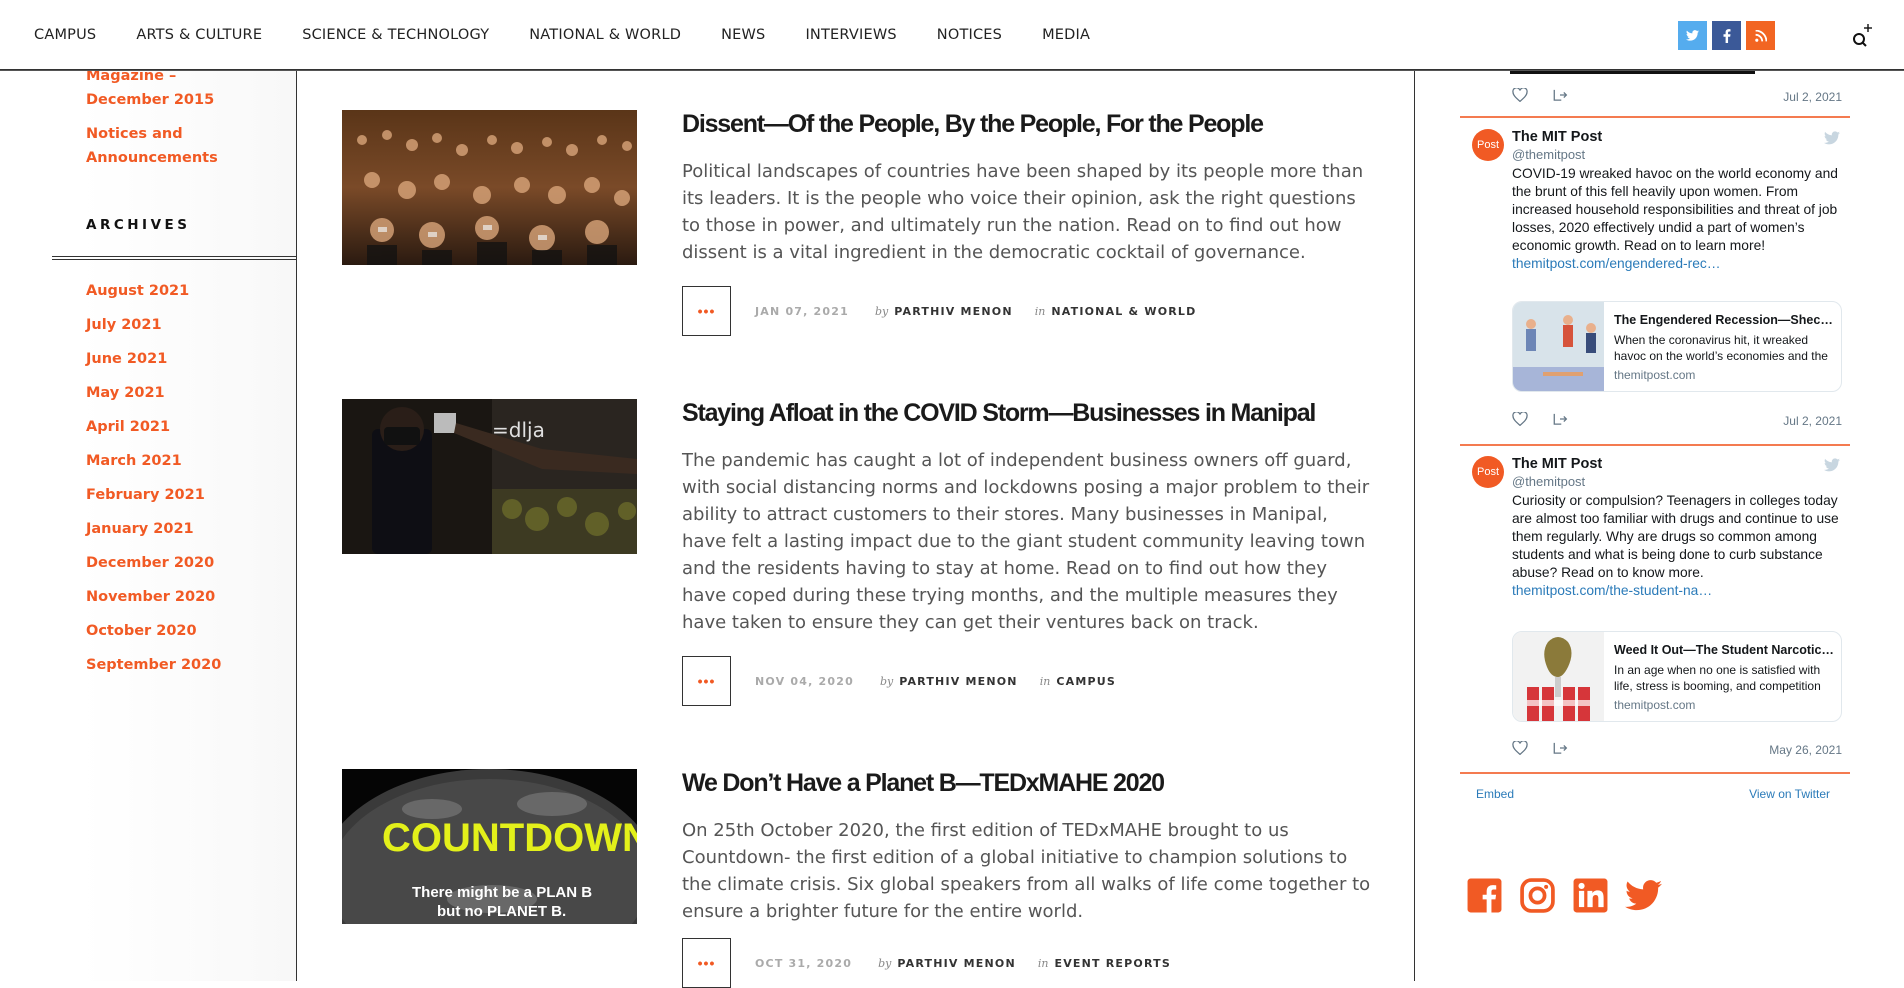  Describe the element at coordinates (1789, 794) in the screenshot. I see `view-on-twitter-link: View on Twitter` at that location.